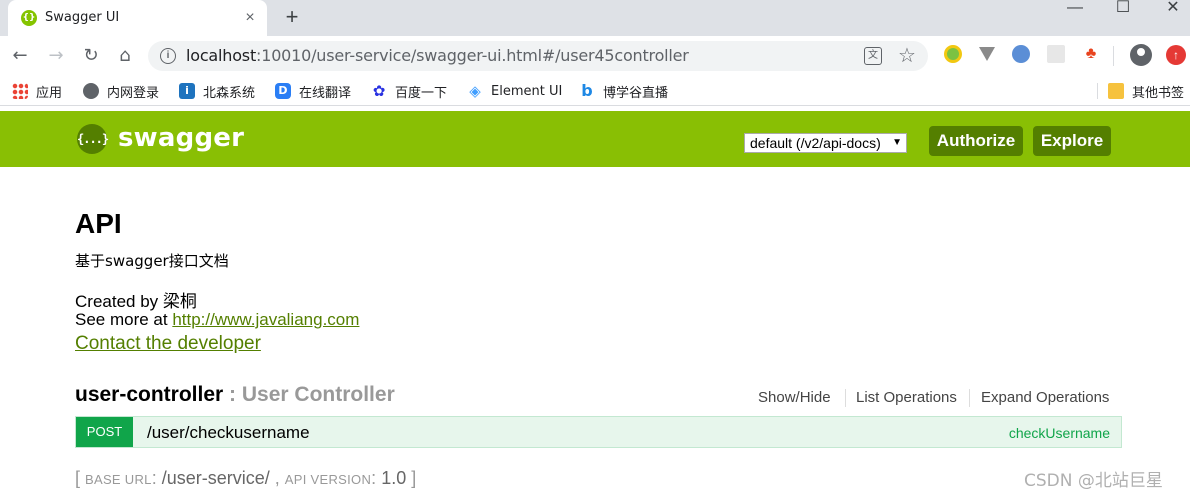 The height and width of the screenshot is (496, 1190). I want to click on bookmark-online-translate: D 在线翻译, so click(313, 91).